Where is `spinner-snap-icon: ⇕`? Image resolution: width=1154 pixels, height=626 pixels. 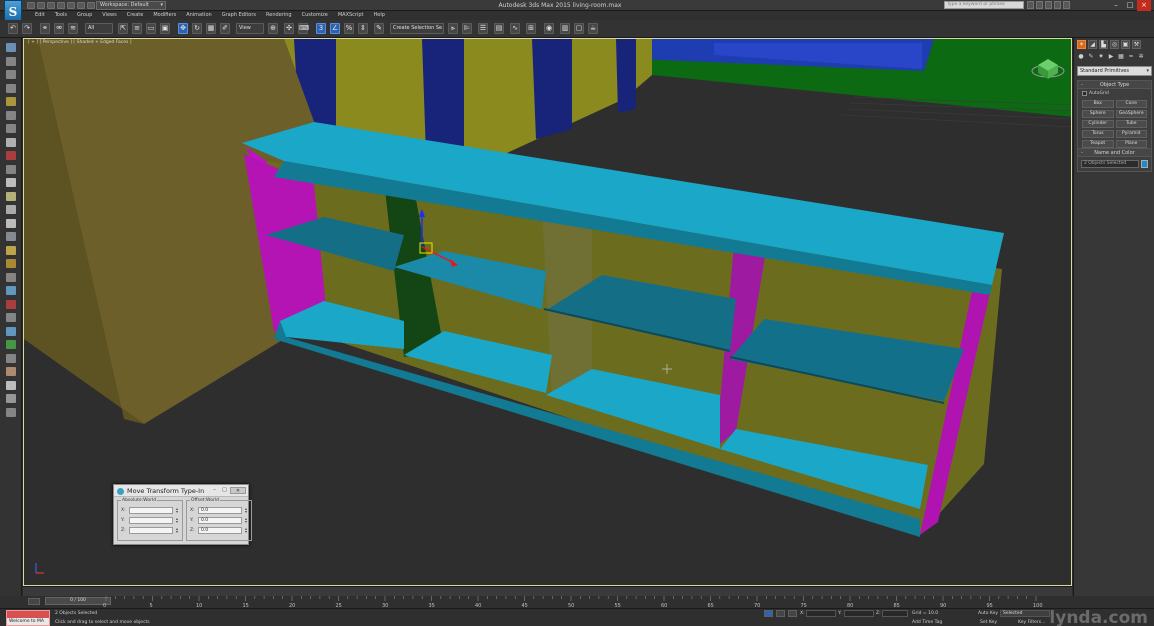 spinner-snap-icon: ⇕ is located at coordinates (363, 28).